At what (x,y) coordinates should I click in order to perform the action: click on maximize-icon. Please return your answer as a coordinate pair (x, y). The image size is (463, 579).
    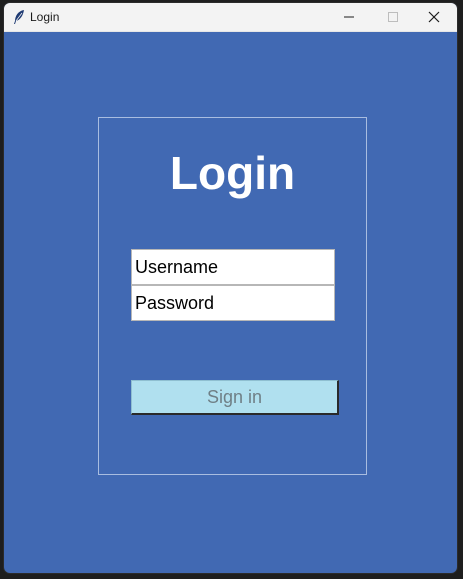
    Looking at the image, I should click on (393, 17).